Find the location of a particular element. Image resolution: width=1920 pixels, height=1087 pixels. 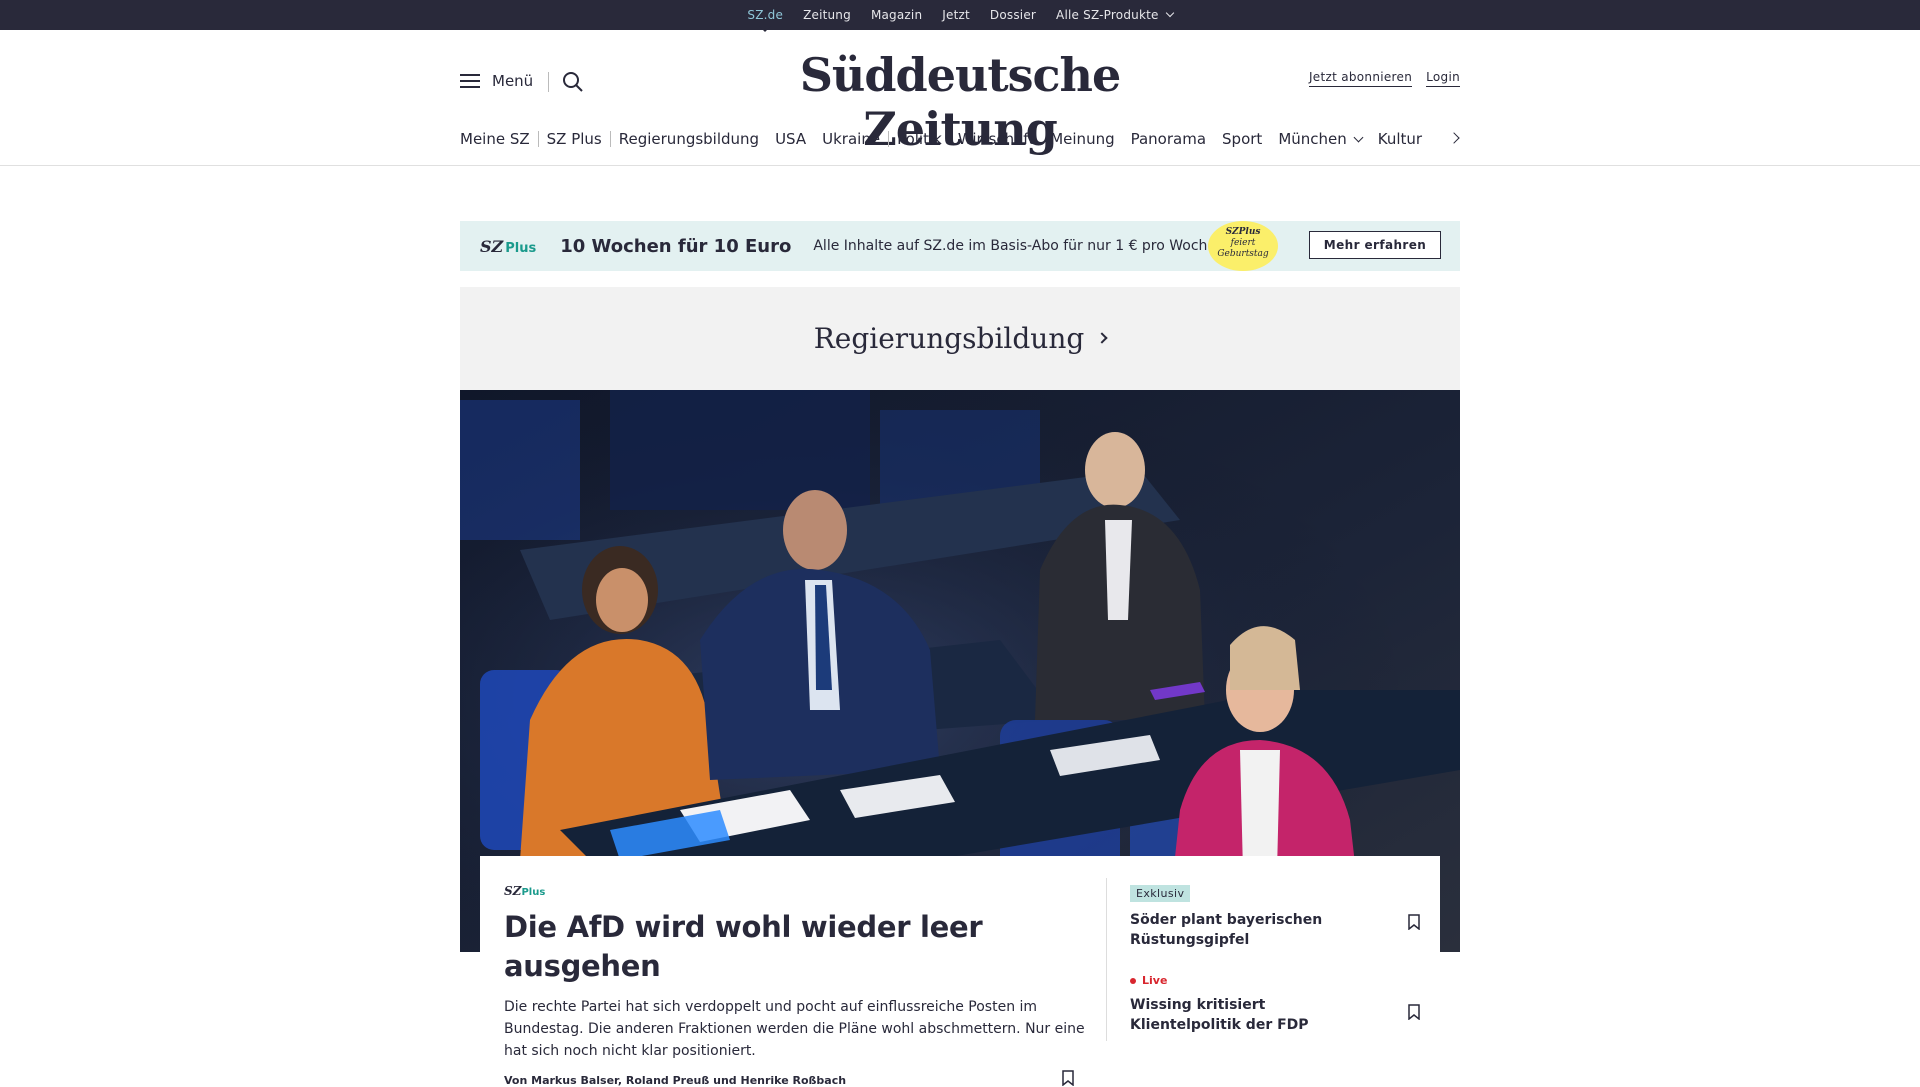

nav-item-usa: USA is located at coordinates (790, 139).